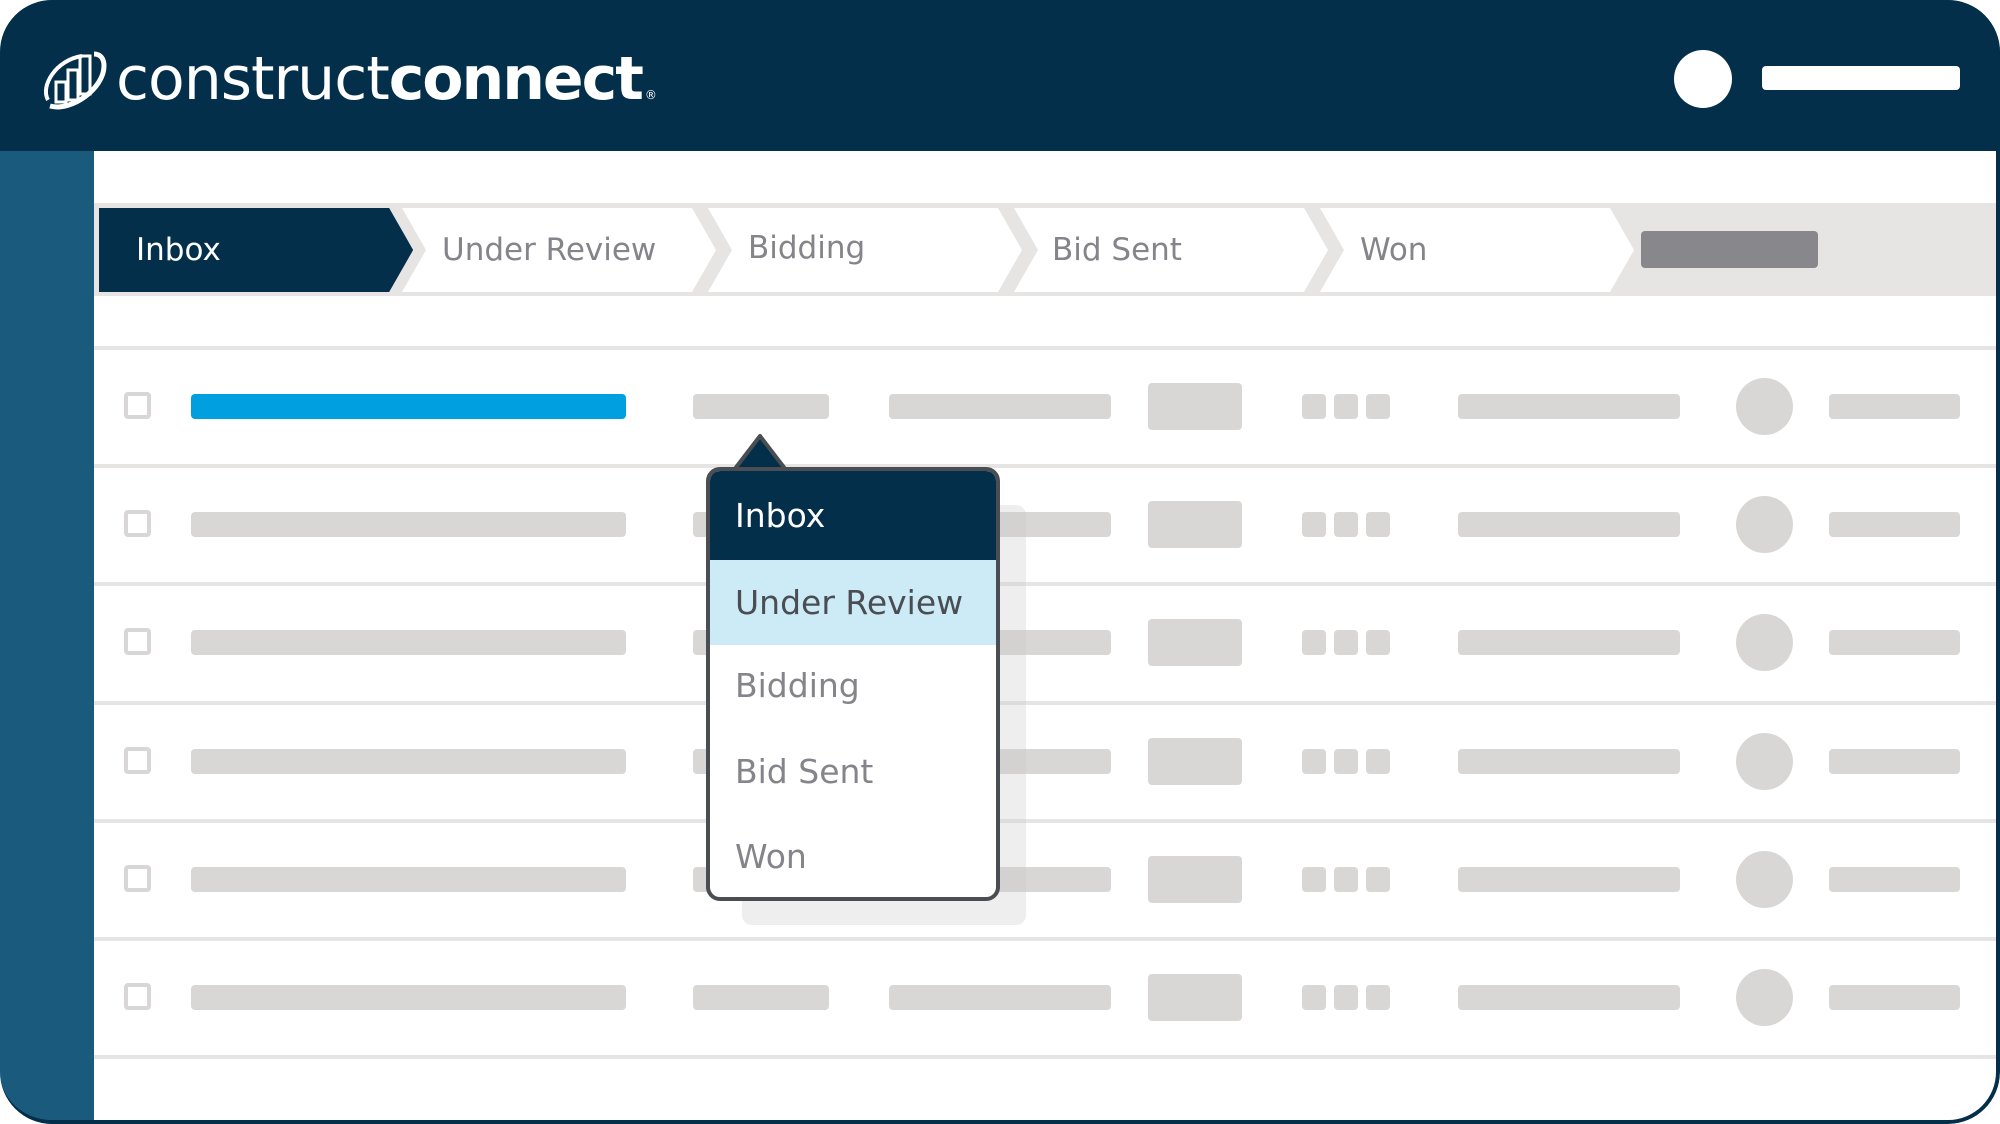 The width and height of the screenshot is (2000, 1124). Describe the element at coordinates (853, 602) in the screenshot. I see `dropdown-option-under-review: Under Review` at that location.